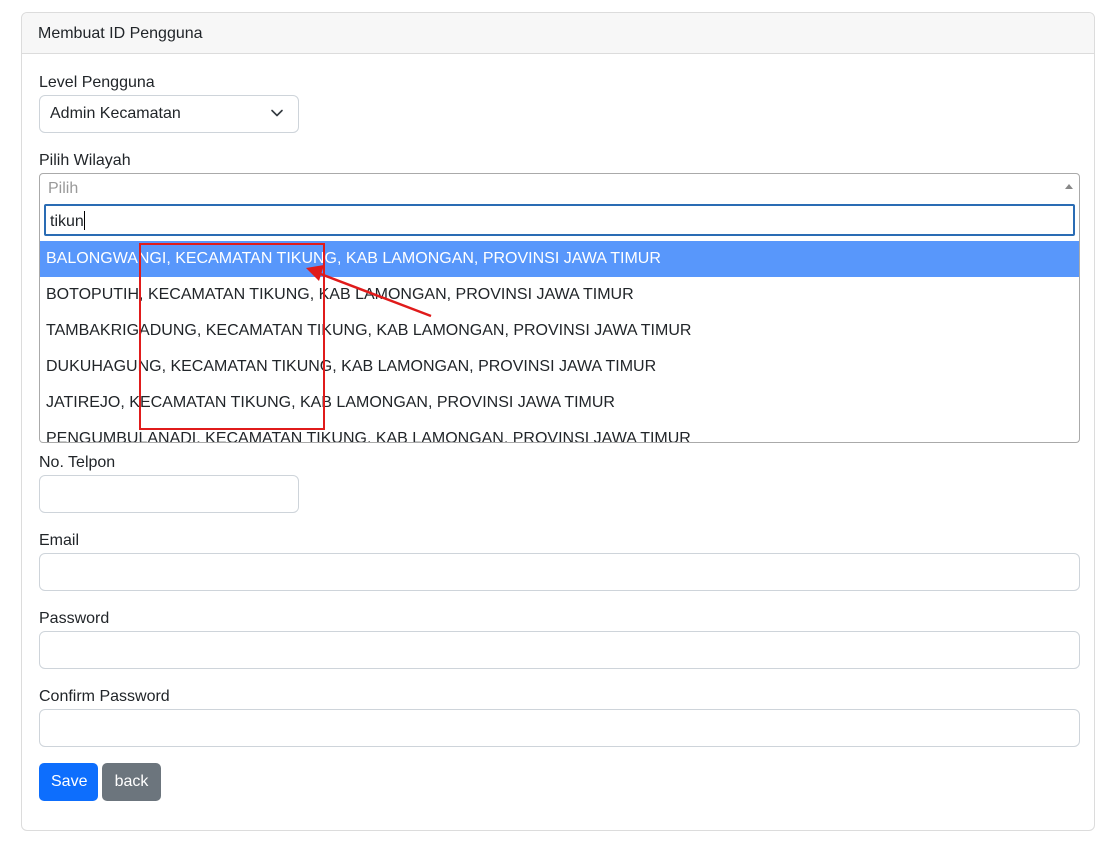  What do you see at coordinates (1069, 186) in the screenshot?
I see `caret-up-icon` at bounding box center [1069, 186].